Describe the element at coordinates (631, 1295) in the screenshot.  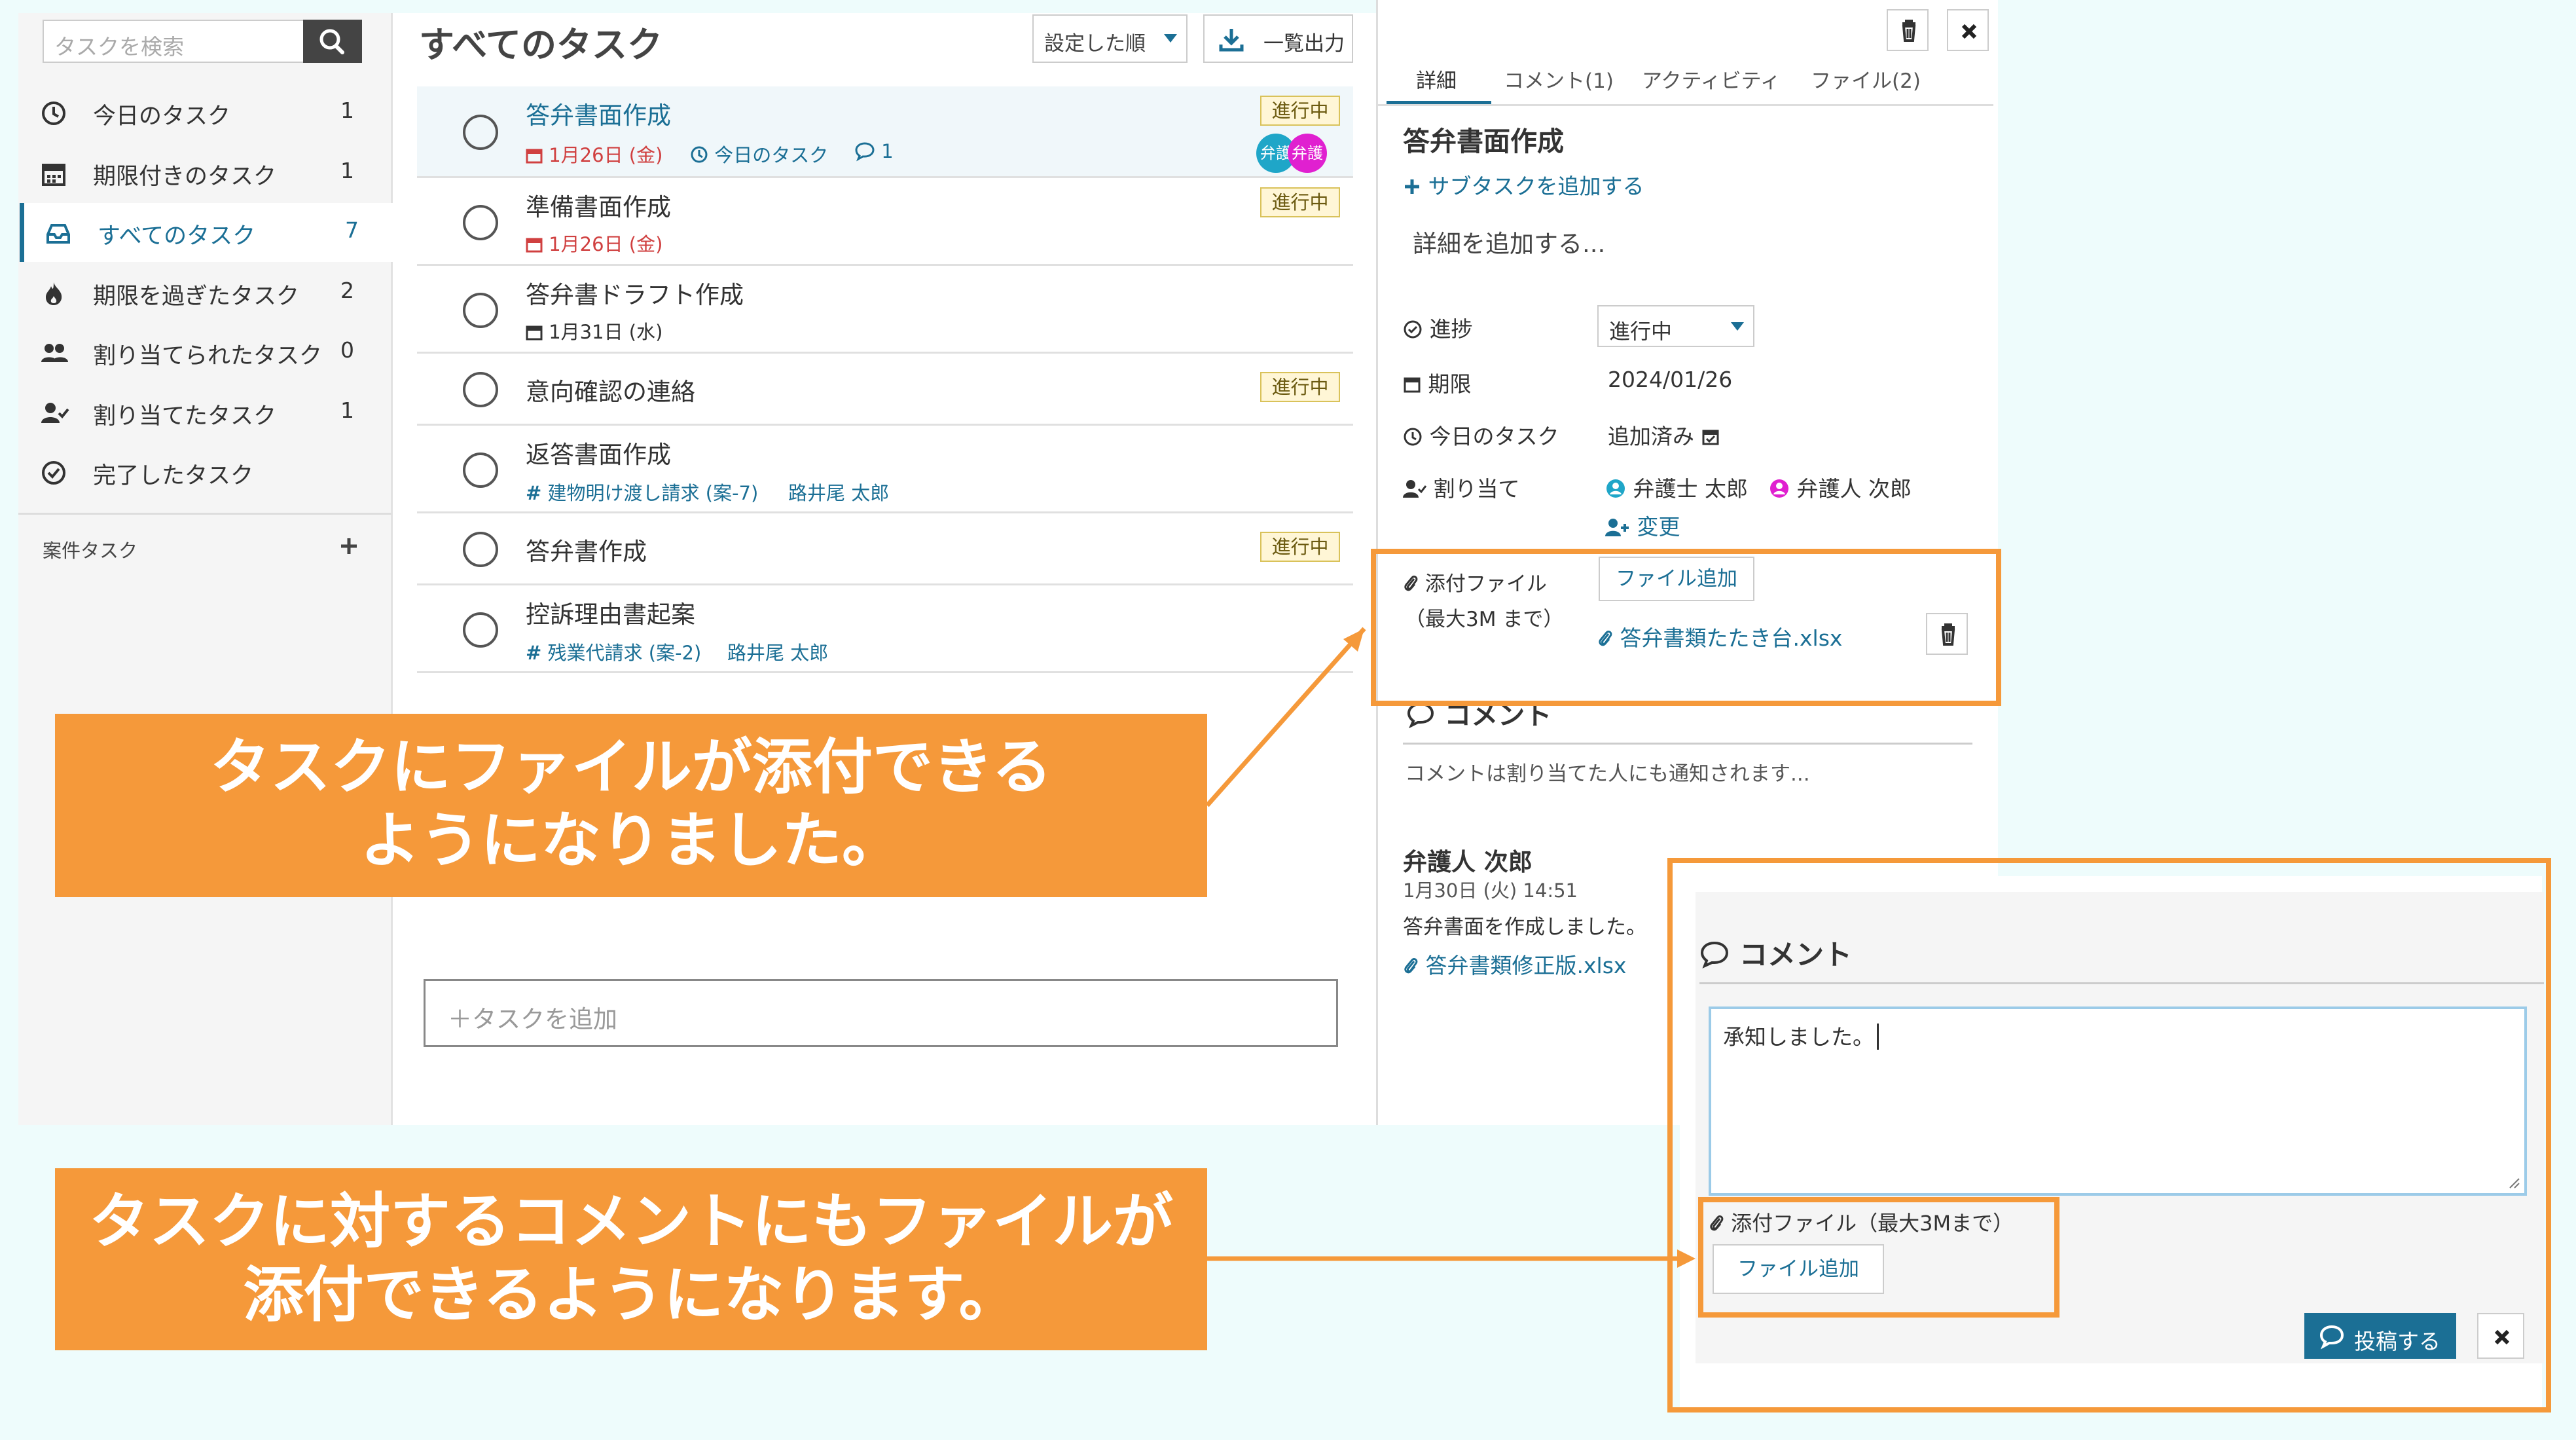
I see `callout-line: 添付できるようになります。` at that location.